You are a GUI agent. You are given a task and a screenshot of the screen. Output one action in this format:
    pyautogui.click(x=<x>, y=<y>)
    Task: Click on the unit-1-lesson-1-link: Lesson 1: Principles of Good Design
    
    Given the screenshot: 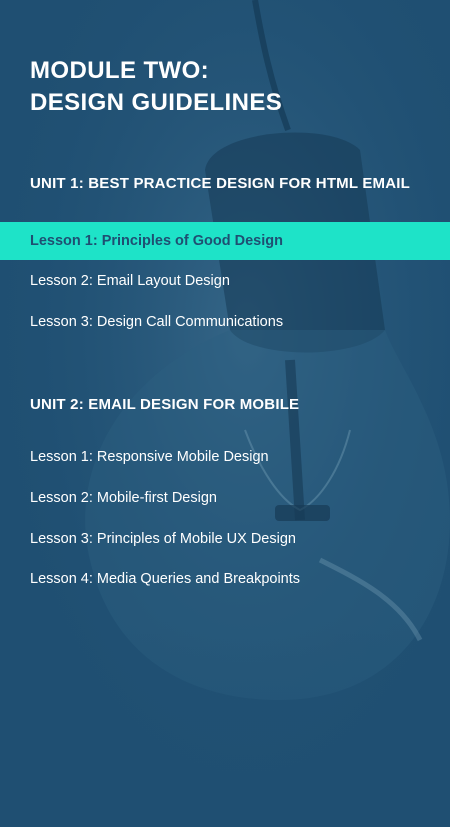 What is the action you would take?
    pyautogui.click(x=225, y=241)
    